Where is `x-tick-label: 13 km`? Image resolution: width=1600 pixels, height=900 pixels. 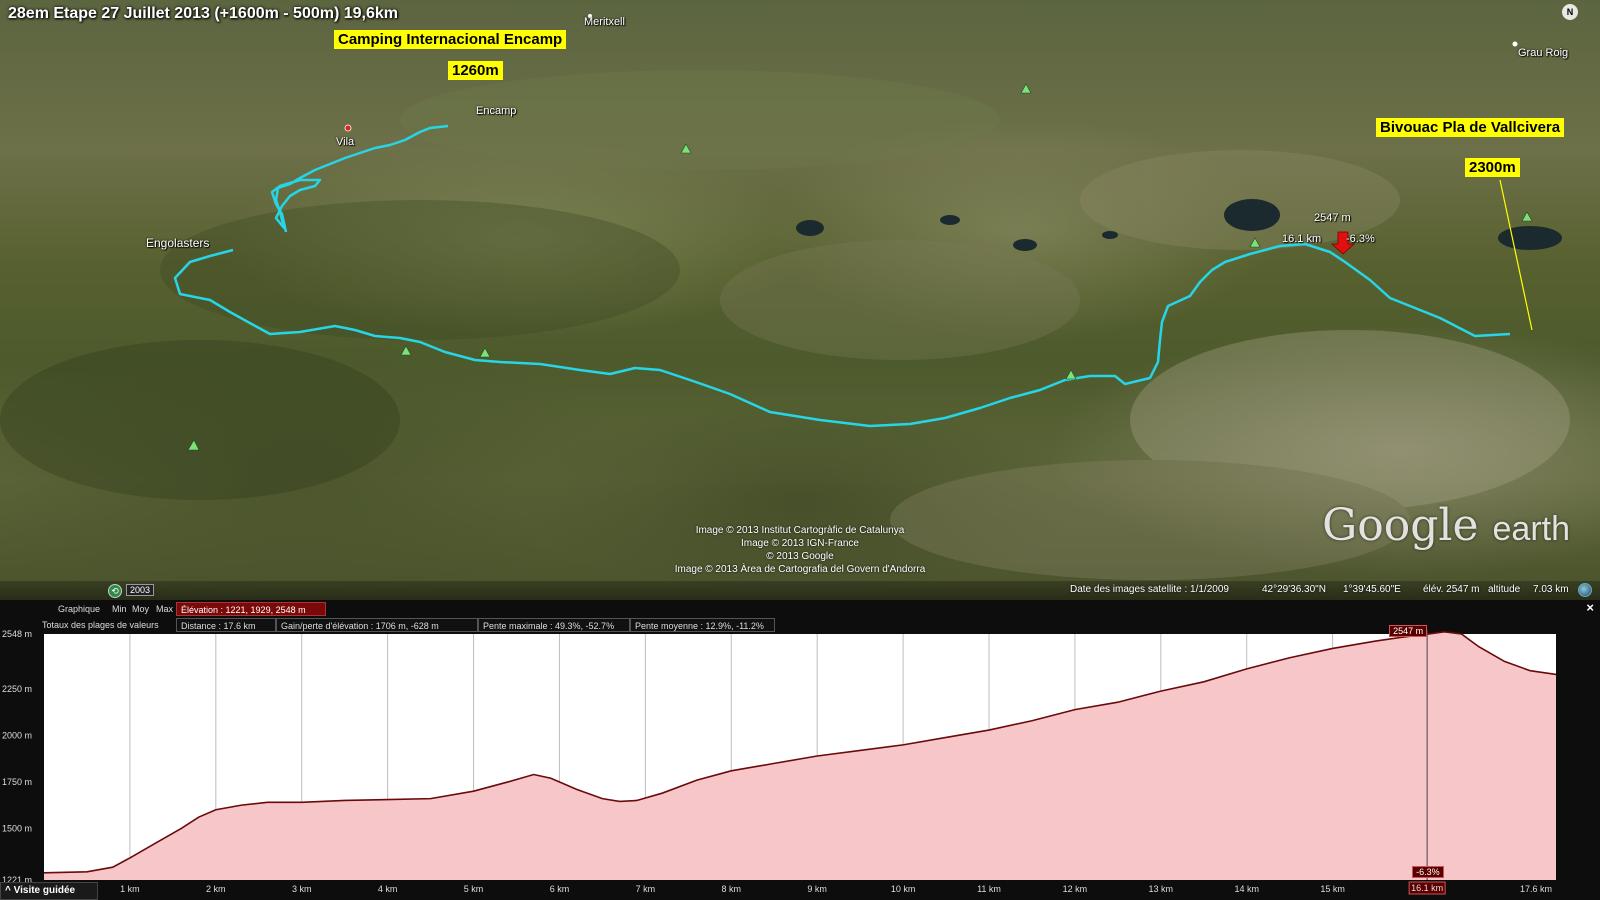 x-tick-label: 13 km is located at coordinates (1161, 889).